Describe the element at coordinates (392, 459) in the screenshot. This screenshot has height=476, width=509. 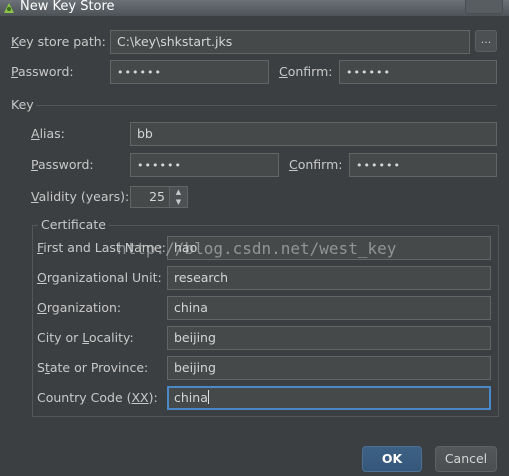
I see `ok-button: OK` at that location.